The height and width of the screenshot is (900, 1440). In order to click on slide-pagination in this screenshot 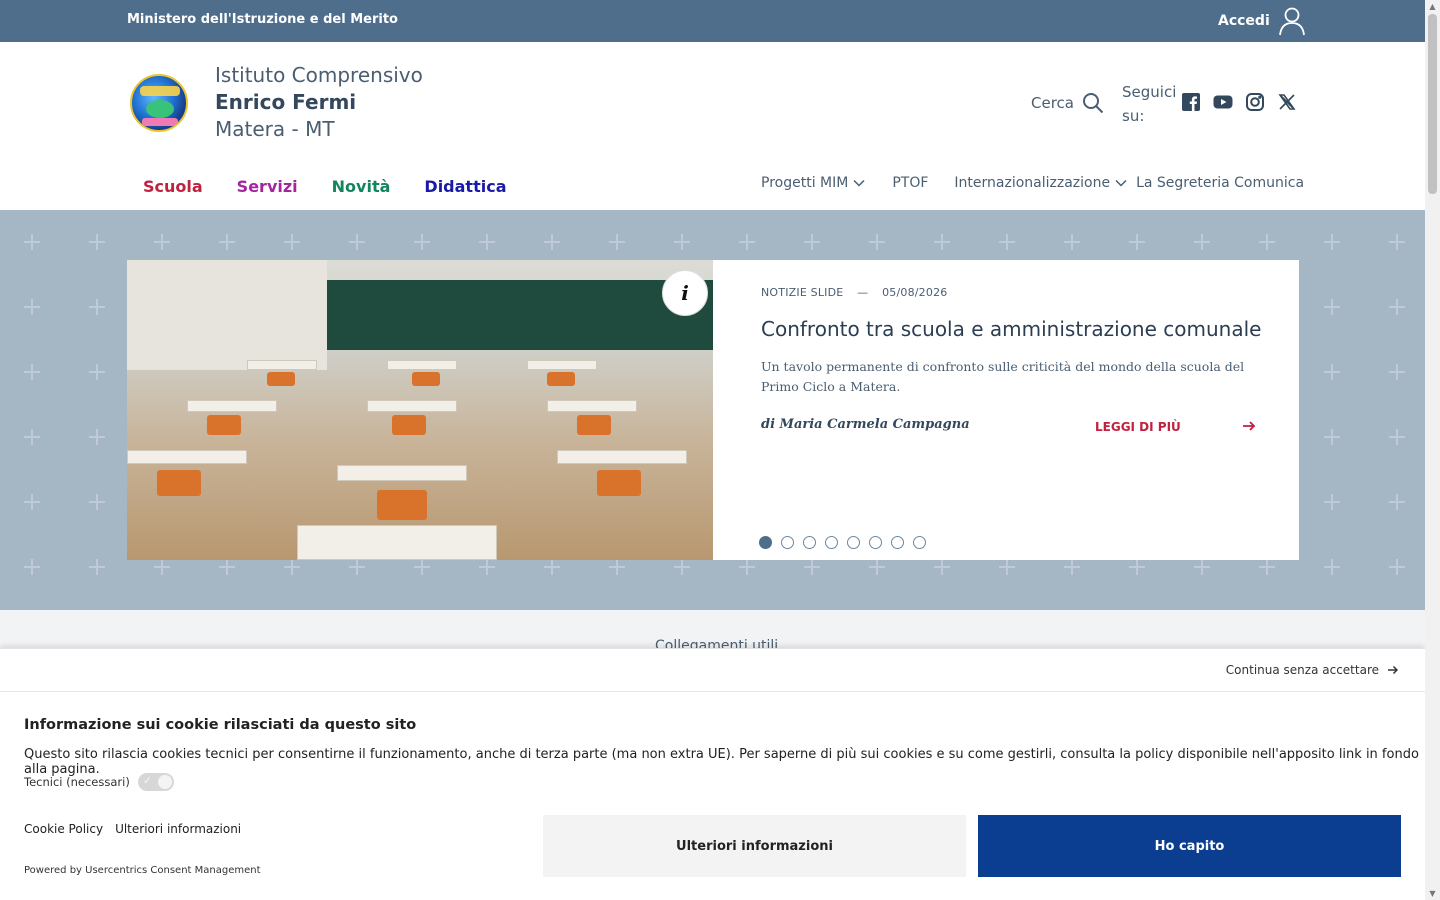, I will do `click(842, 542)`.